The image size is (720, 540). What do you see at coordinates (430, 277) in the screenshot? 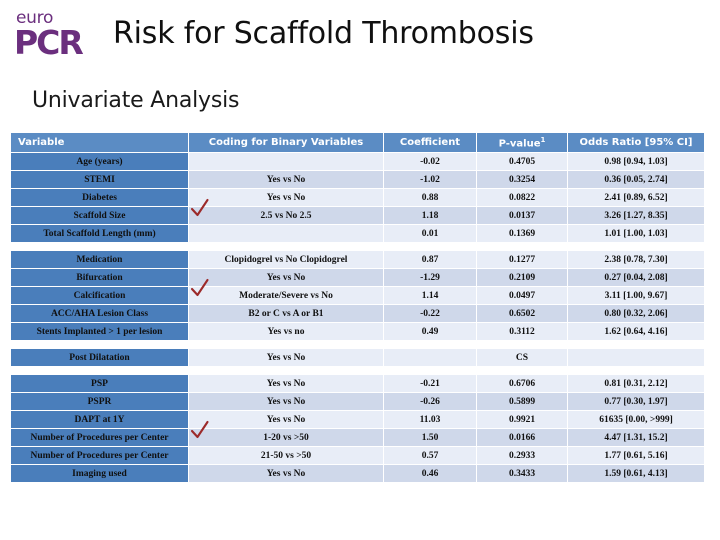
I see `cell-coefficient: -1.29` at bounding box center [430, 277].